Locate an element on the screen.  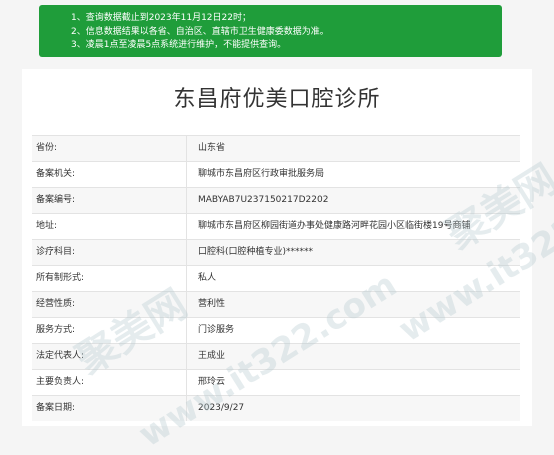
field-value: 营利性 is located at coordinates (212, 304).